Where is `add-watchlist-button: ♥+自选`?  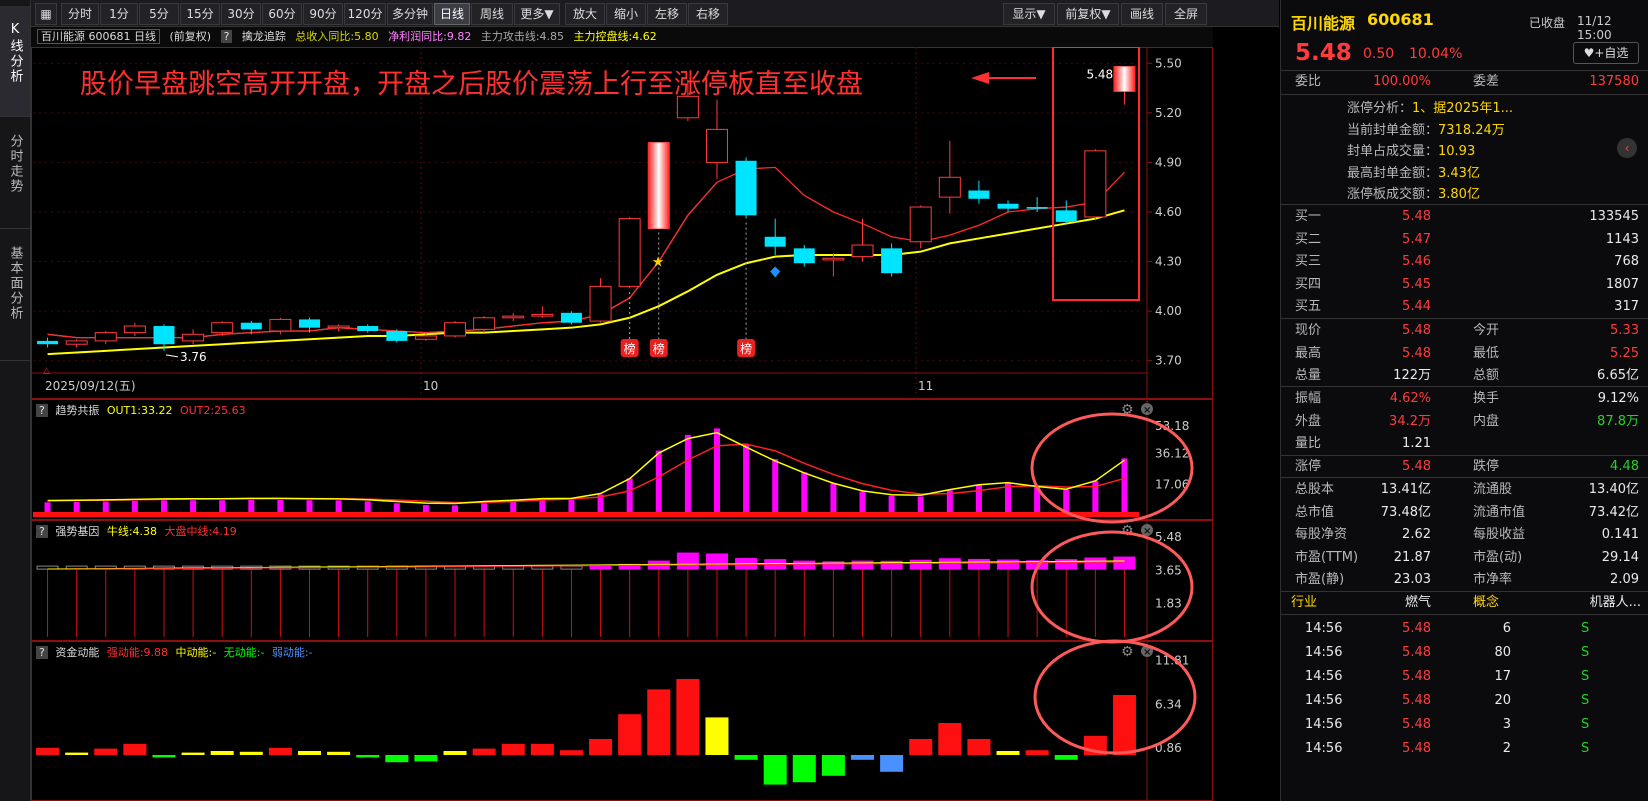
add-watchlist-button: ♥+自选 is located at coordinates (1606, 53).